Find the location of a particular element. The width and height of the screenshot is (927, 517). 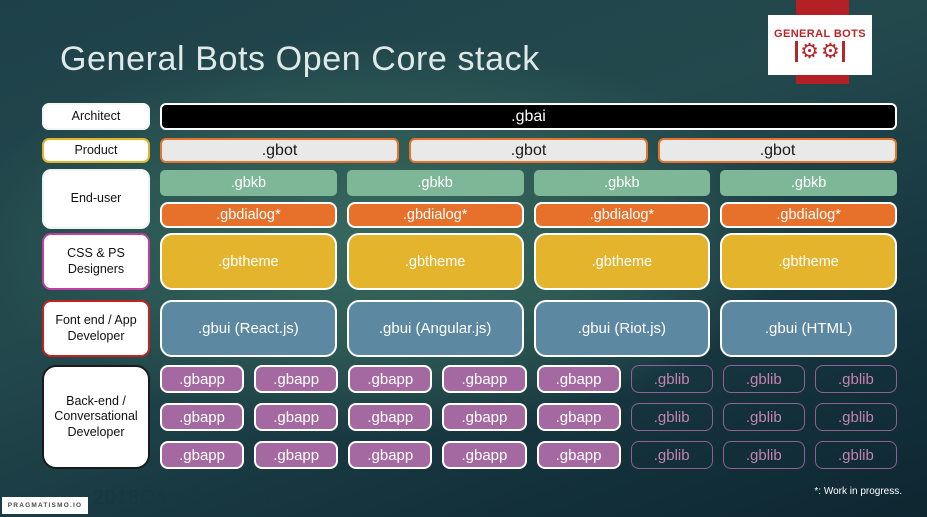

general-bots-logo: GENERAL BOTS ⚙ ⚙ is located at coordinates (820, 45).